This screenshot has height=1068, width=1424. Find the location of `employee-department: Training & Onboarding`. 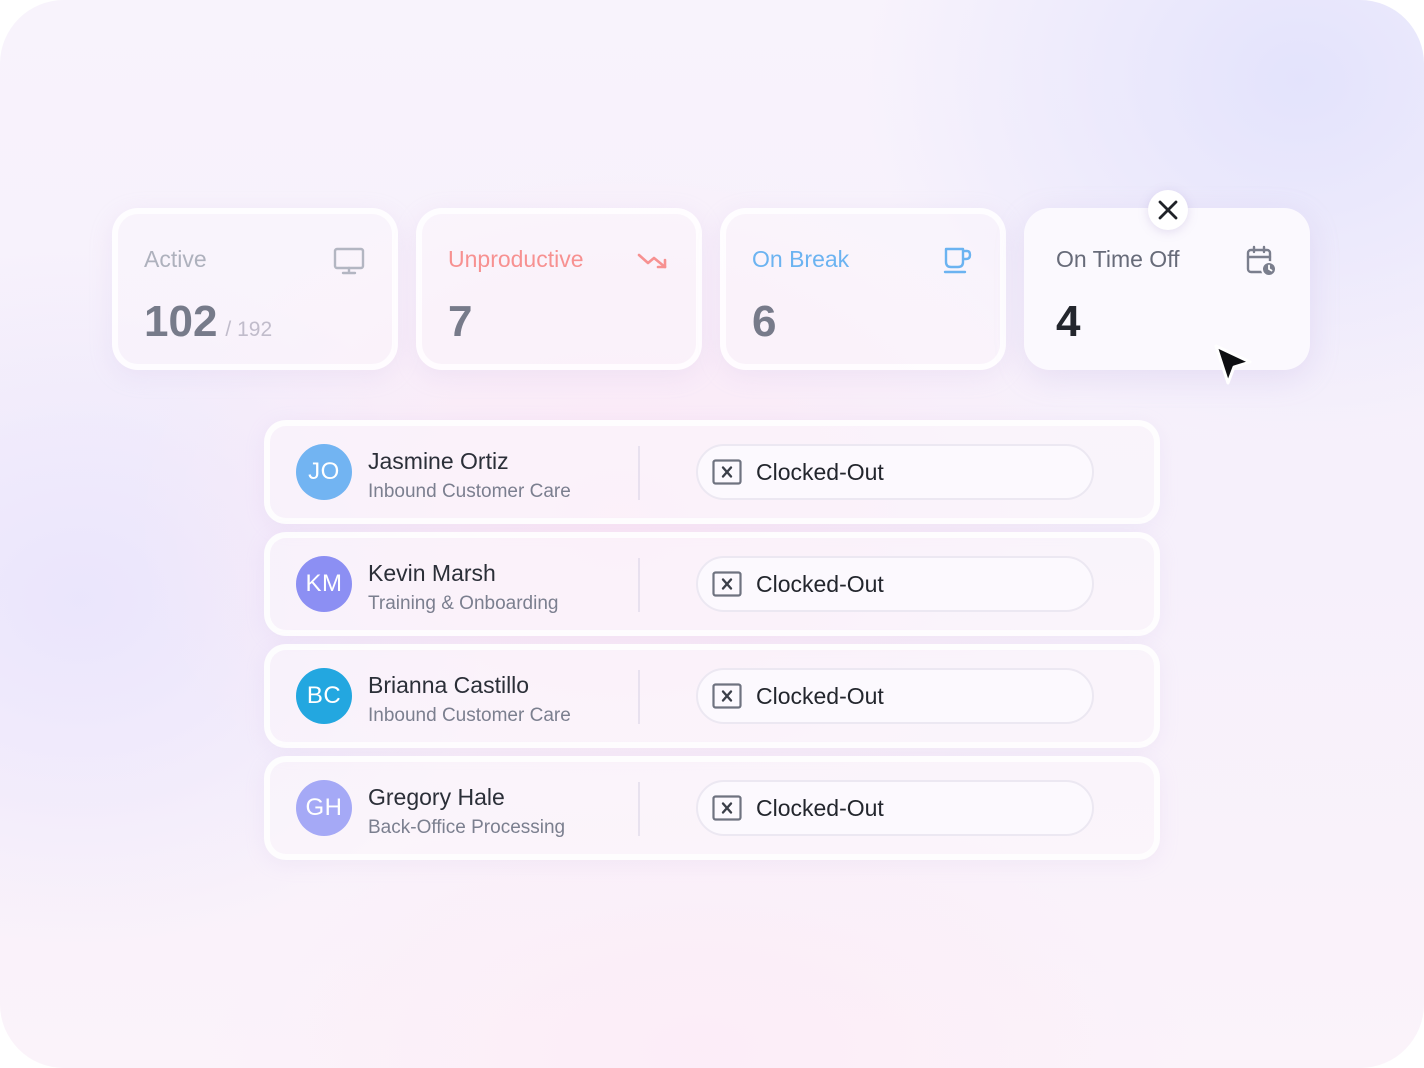

employee-department: Training & Onboarding is located at coordinates (463, 603).